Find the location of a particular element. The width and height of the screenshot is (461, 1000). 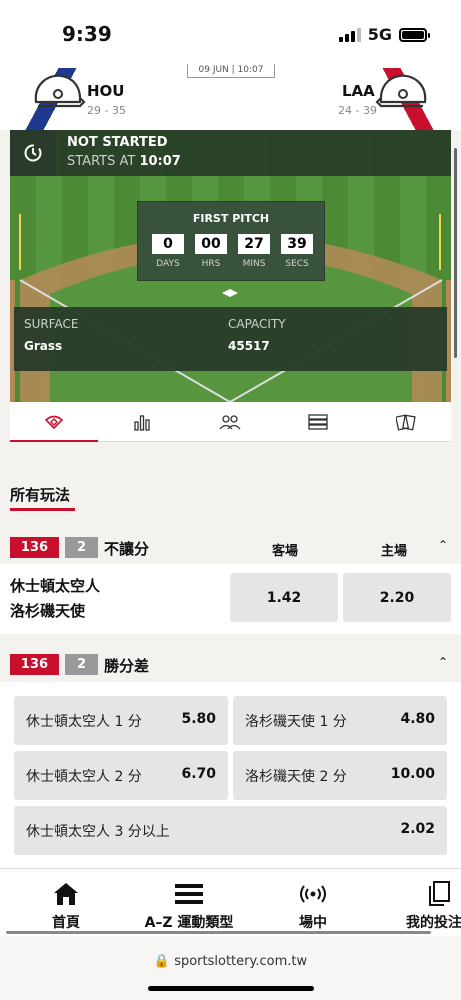

lock-icon: 🔒 is located at coordinates (162, 961).